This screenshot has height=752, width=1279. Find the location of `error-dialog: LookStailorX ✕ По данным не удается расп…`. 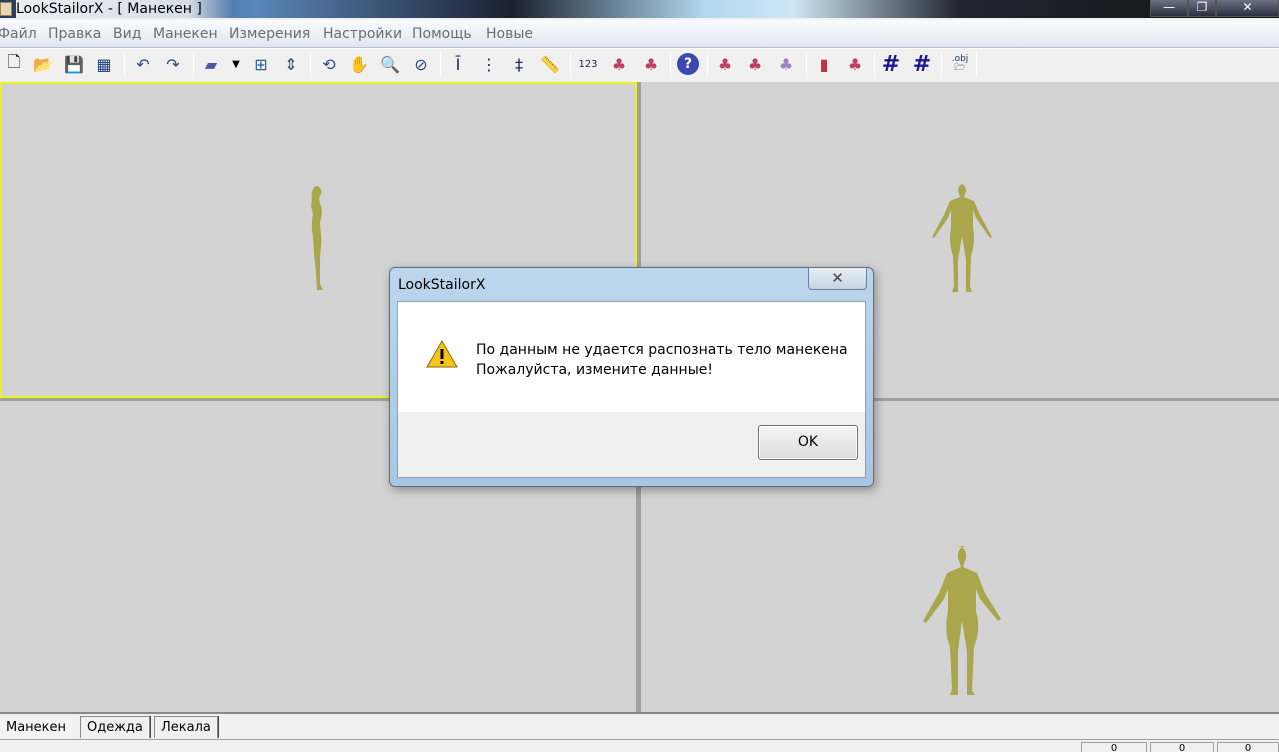

error-dialog: LookStailorX ✕ По данным не удается расп… is located at coordinates (631, 377).